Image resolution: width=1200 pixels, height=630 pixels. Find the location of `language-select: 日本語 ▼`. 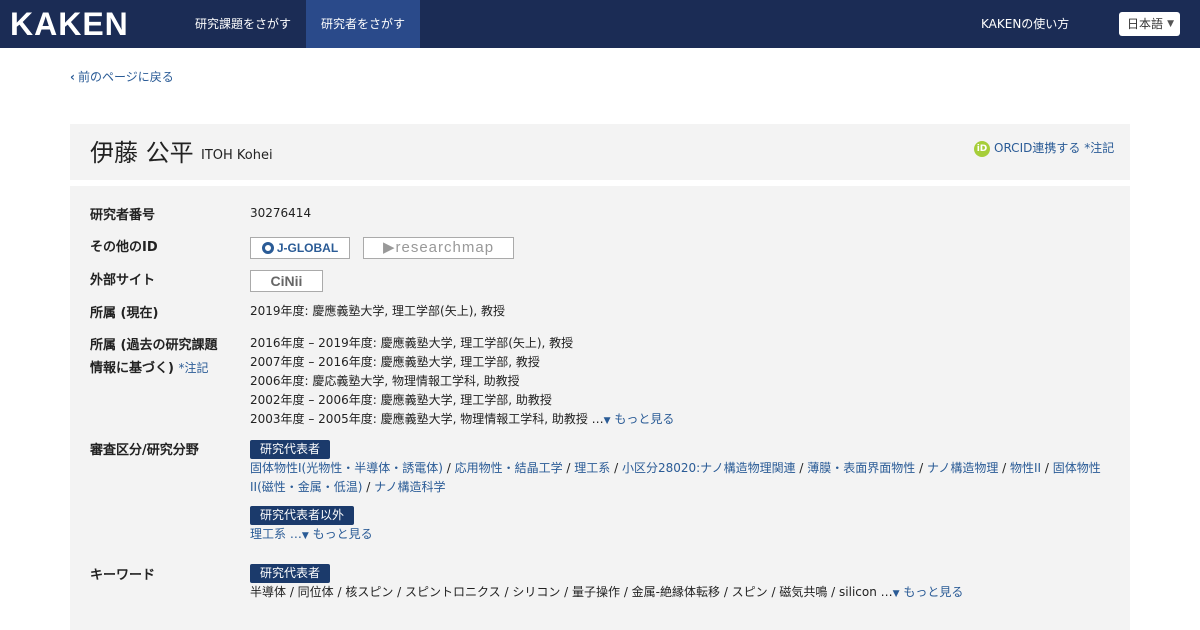

language-select: 日本語 ▼ is located at coordinates (1149, 24).